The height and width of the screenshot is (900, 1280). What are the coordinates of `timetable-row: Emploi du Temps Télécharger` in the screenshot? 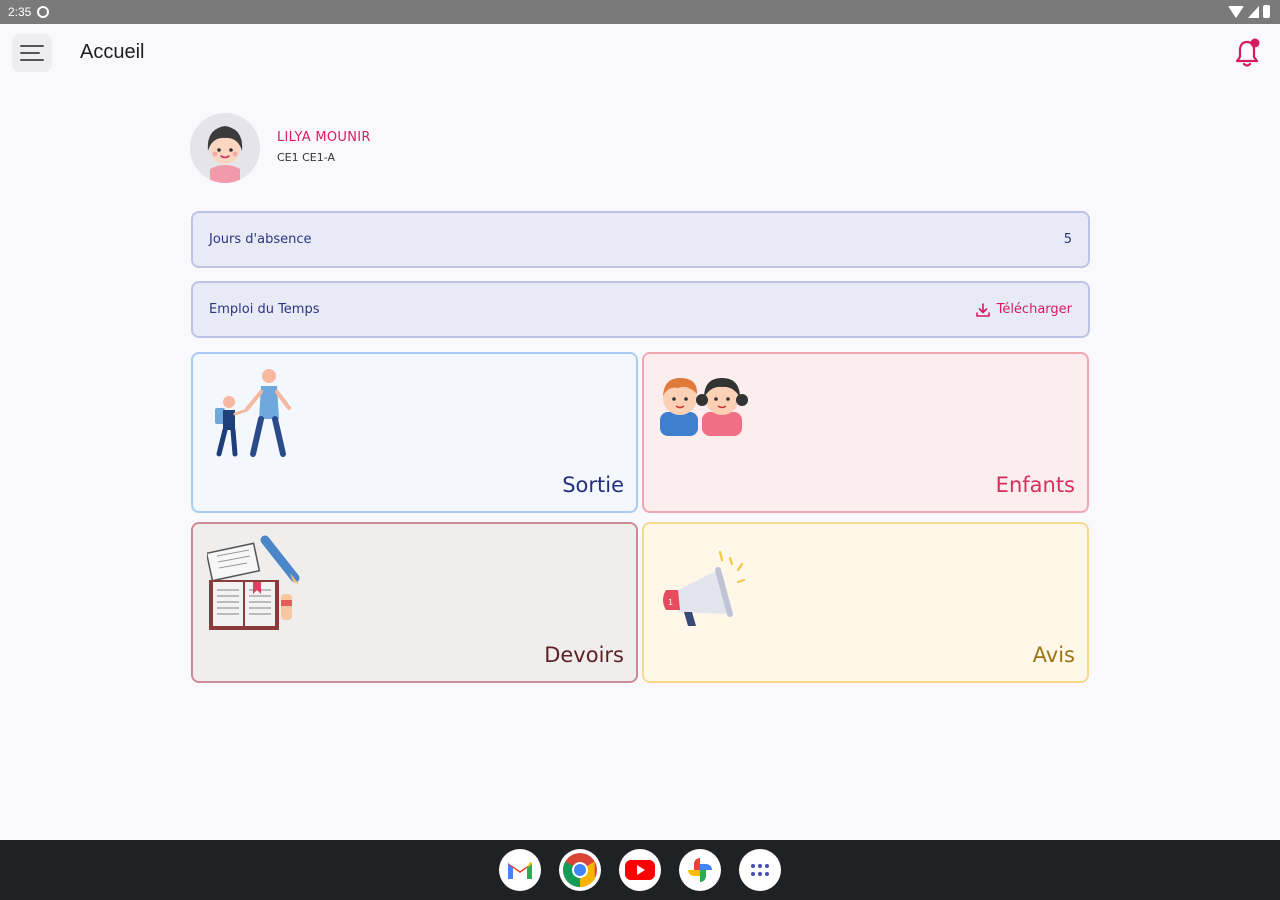 It's located at (640, 309).